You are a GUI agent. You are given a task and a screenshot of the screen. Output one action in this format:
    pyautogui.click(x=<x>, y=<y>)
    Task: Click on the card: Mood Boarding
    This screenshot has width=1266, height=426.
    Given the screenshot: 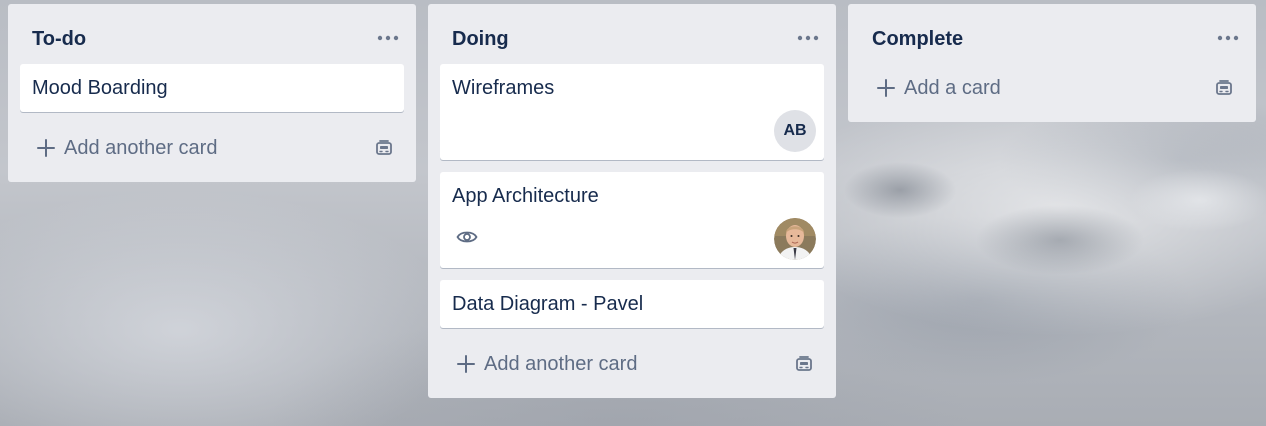 What is the action you would take?
    pyautogui.click(x=212, y=88)
    